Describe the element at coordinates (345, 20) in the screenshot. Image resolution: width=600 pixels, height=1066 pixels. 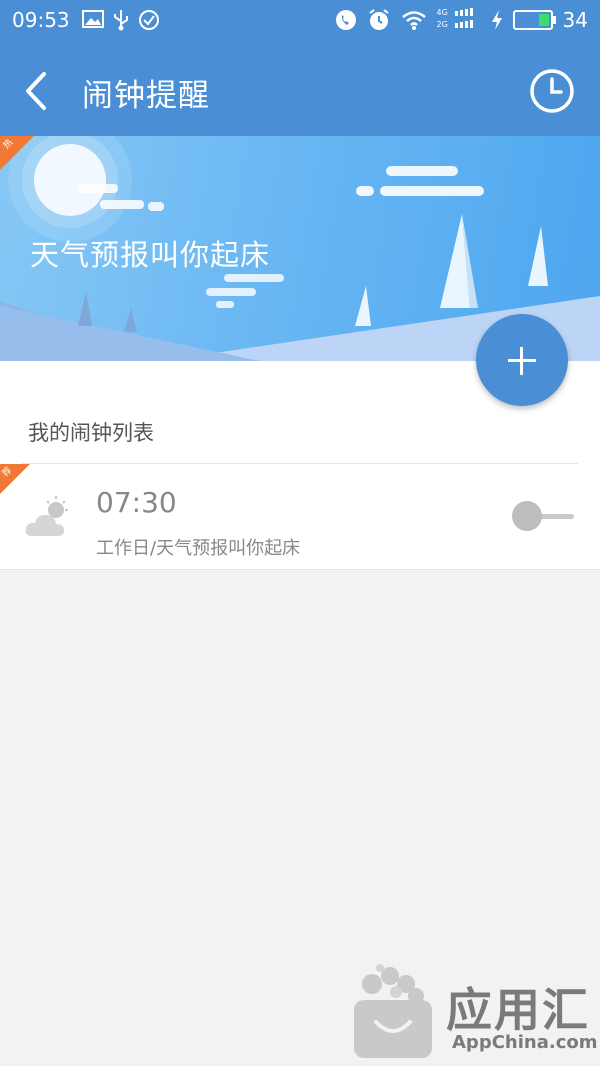
I see `phone-icon` at that location.